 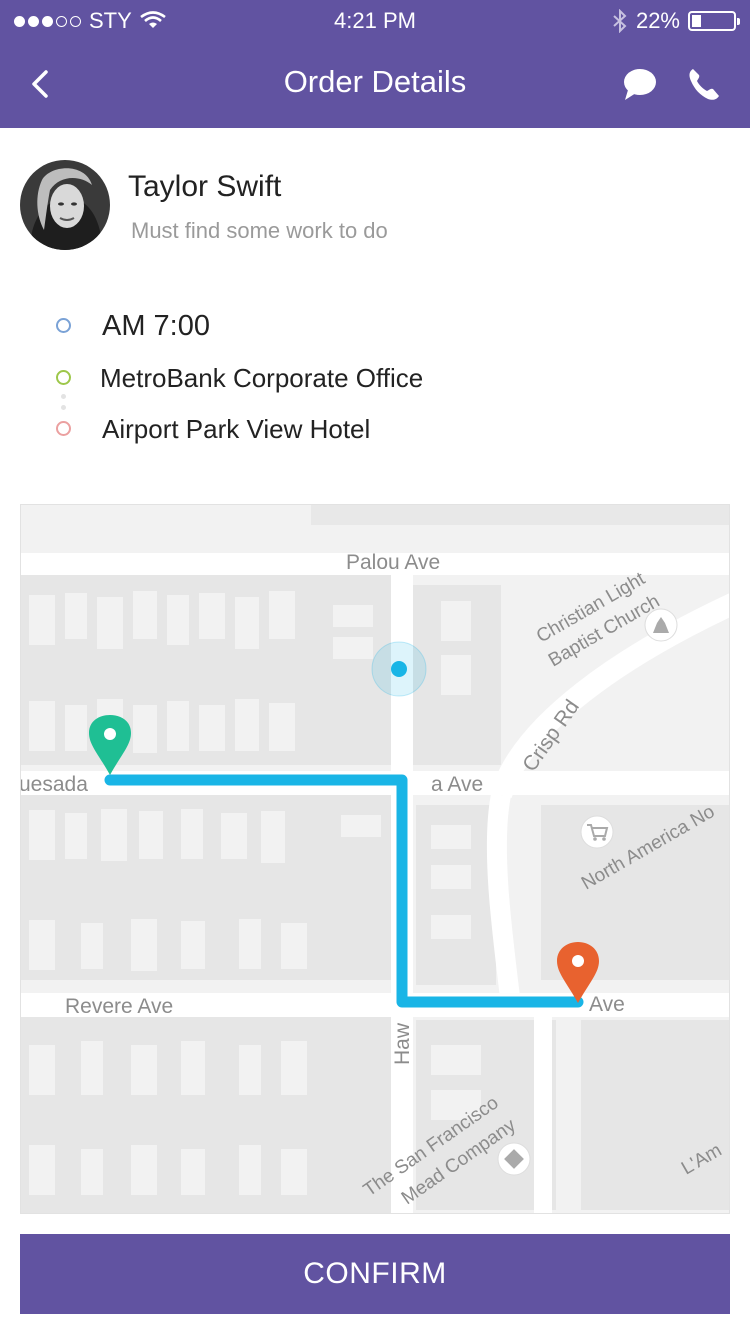 I want to click on chat-bubble-icon, so click(x=640, y=84).